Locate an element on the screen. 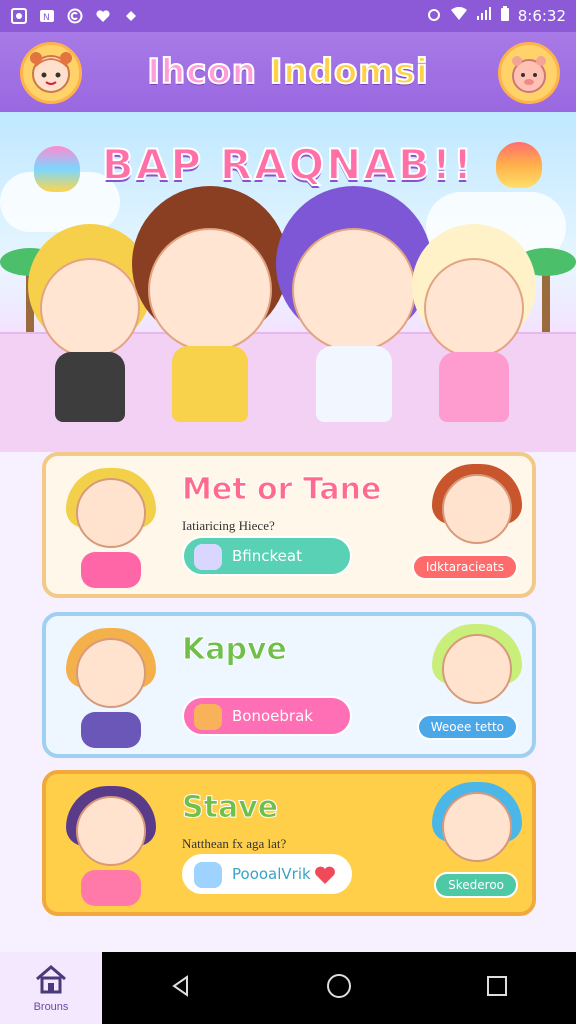 Image resolution: width=576 pixels, height=1024 pixels. character-blonde-cat is located at coordinates (474, 340).